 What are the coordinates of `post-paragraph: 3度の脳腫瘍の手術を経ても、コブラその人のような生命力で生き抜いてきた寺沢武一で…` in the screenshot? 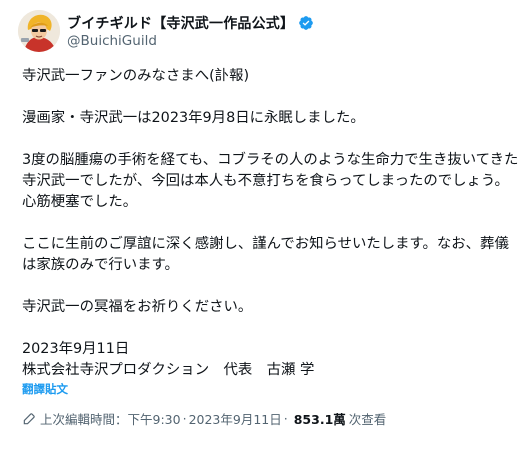 It's located at (270, 181).